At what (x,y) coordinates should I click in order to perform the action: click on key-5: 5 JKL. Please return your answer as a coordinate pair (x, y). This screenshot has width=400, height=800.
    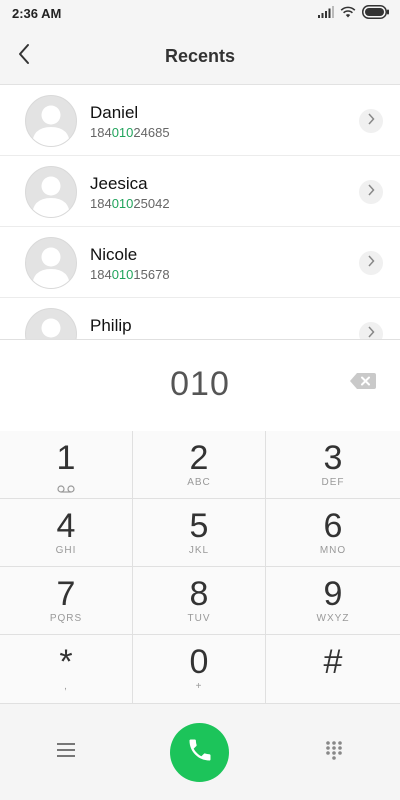
    Looking at the image, I should click on (199, 533).